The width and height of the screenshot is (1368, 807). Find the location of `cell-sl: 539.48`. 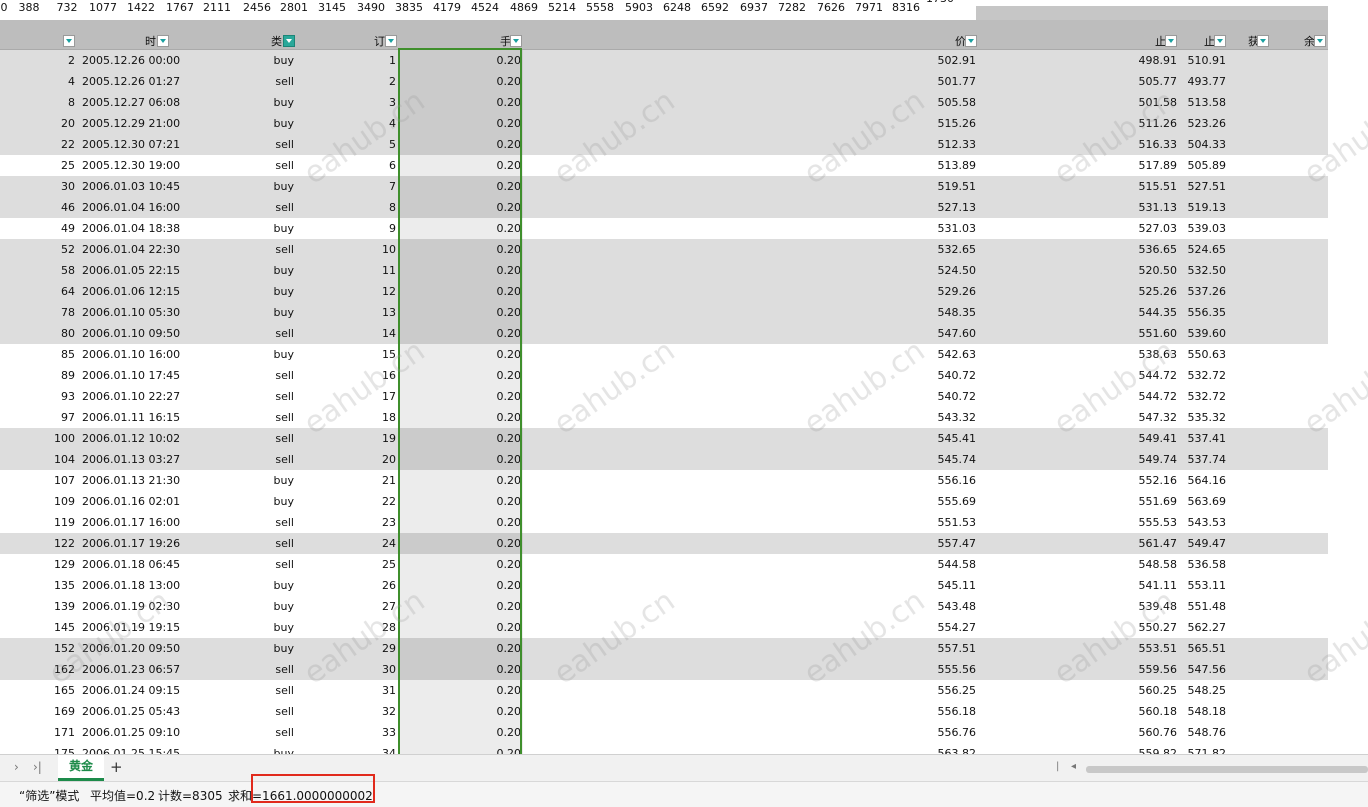

cell-sl: 539.48 is located at coordinates (1142, 606).